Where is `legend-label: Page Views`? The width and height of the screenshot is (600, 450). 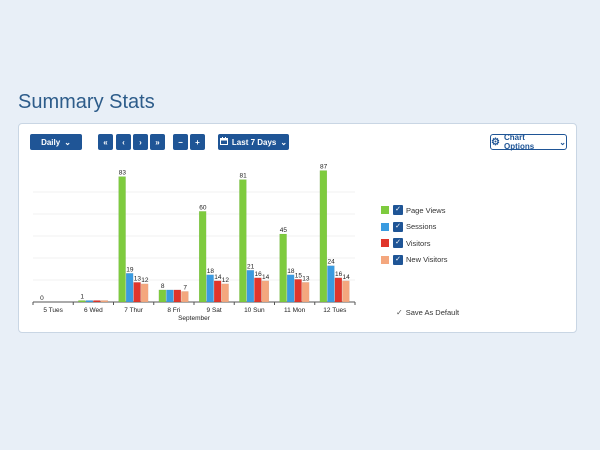
legend-label: Page Views is located at coordinates (426, 210).